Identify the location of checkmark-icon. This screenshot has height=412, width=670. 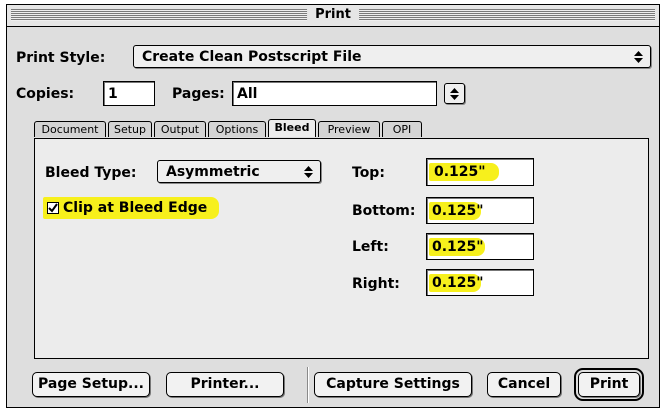
(53, 208).